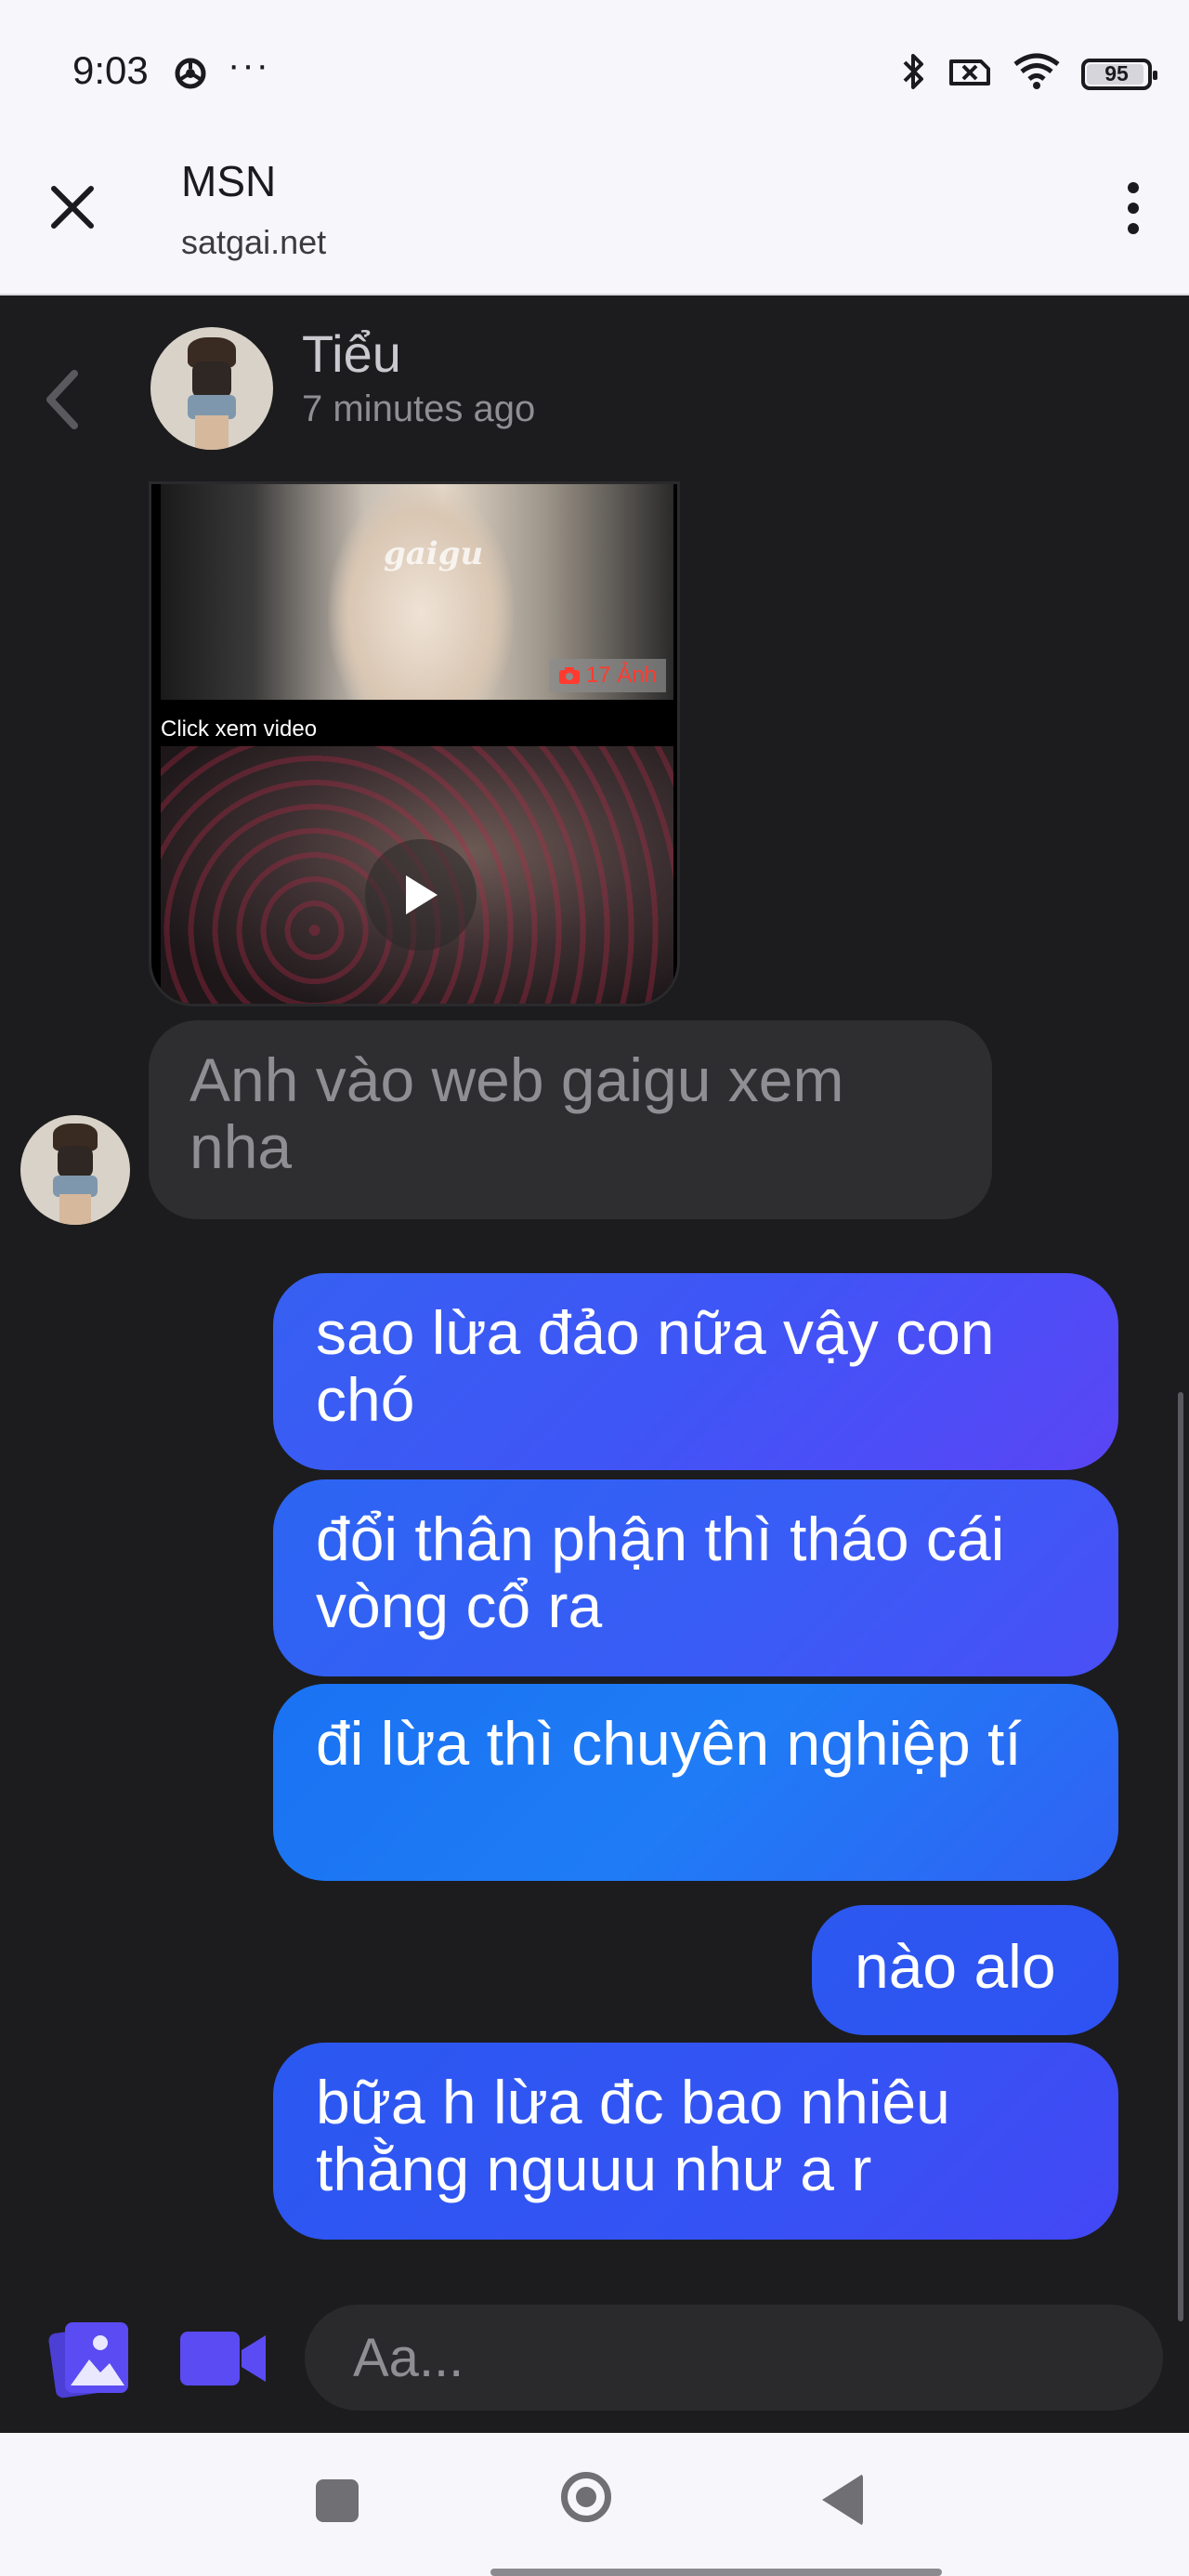 This screenshot has width=1189, height=2576. I want to click on system-back-button, so click(843, 2500).